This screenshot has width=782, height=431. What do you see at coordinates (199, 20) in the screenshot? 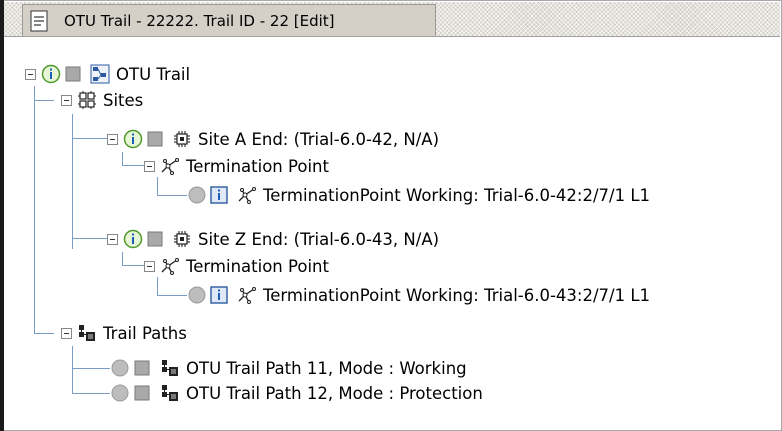
I see `tab-title: OTU Trail - 22222. Trail ID - 22 [Edit]` at bounding box center [199, 20].